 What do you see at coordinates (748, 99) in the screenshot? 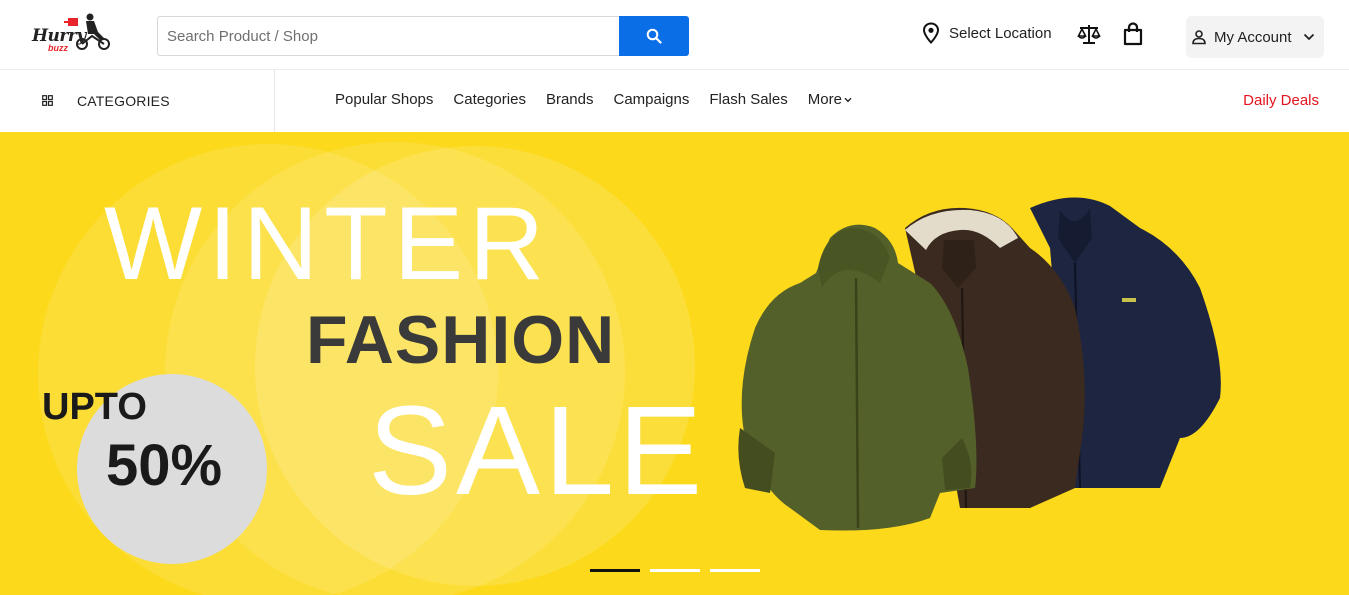
I see `nav-link-flash-sales: Flash Sales` at bounding box center [748, 99].